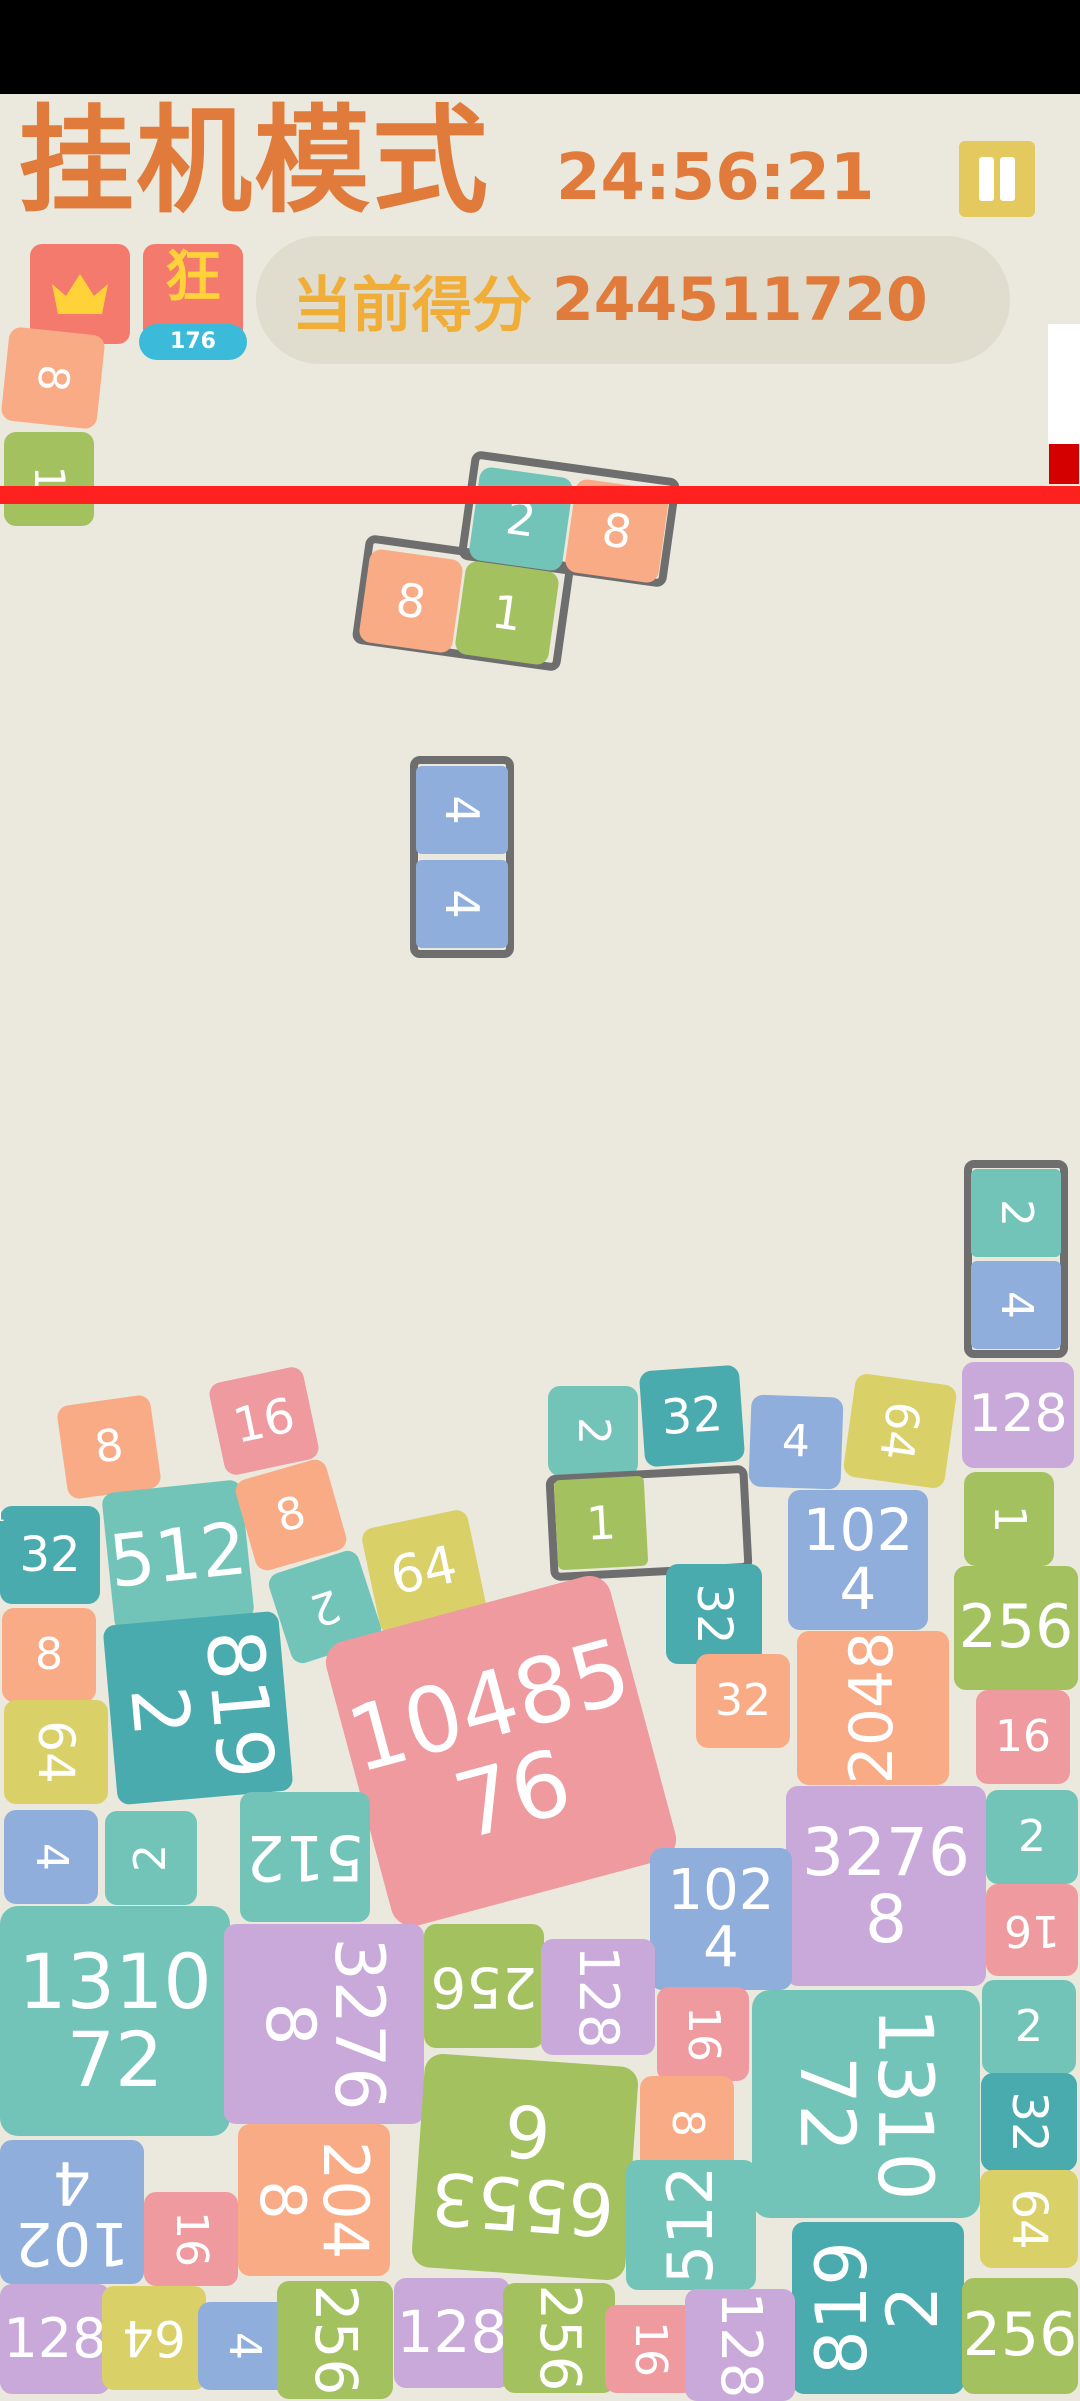  I want to click on danger-line, so click(540, 495).